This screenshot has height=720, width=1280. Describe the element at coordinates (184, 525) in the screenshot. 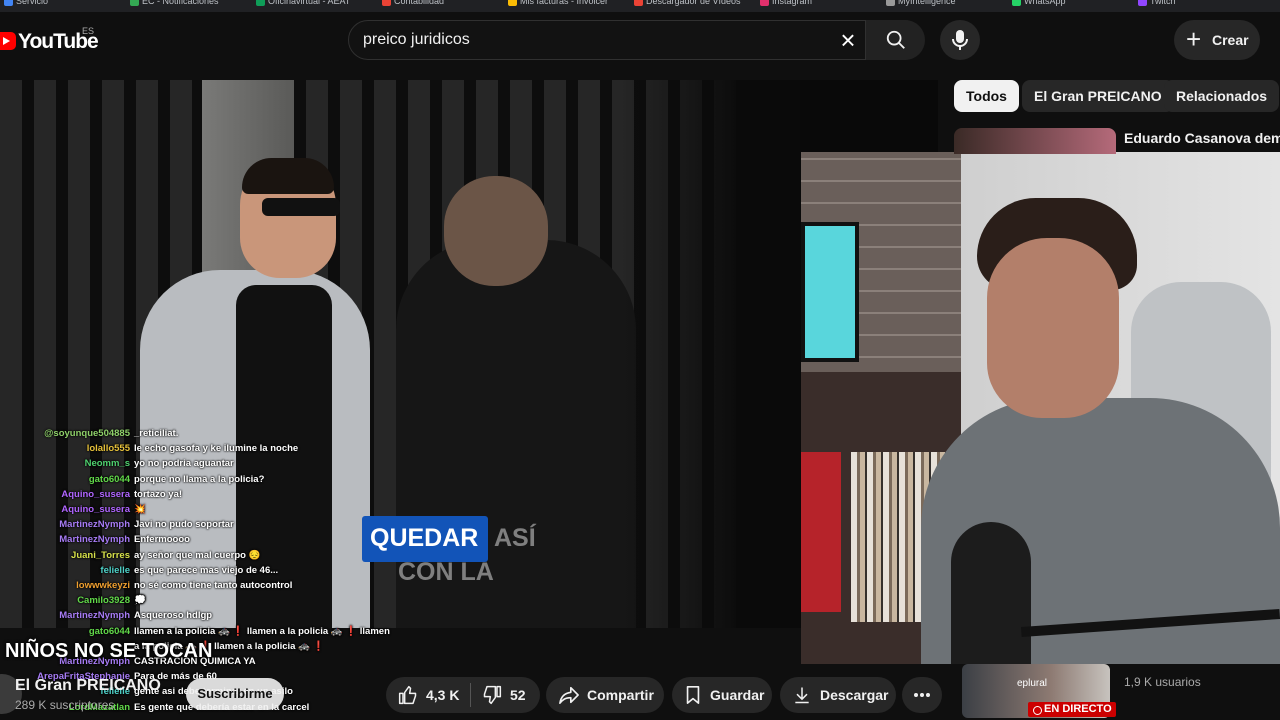

I see `chat-text: Javi no pudo soportar` at that location.